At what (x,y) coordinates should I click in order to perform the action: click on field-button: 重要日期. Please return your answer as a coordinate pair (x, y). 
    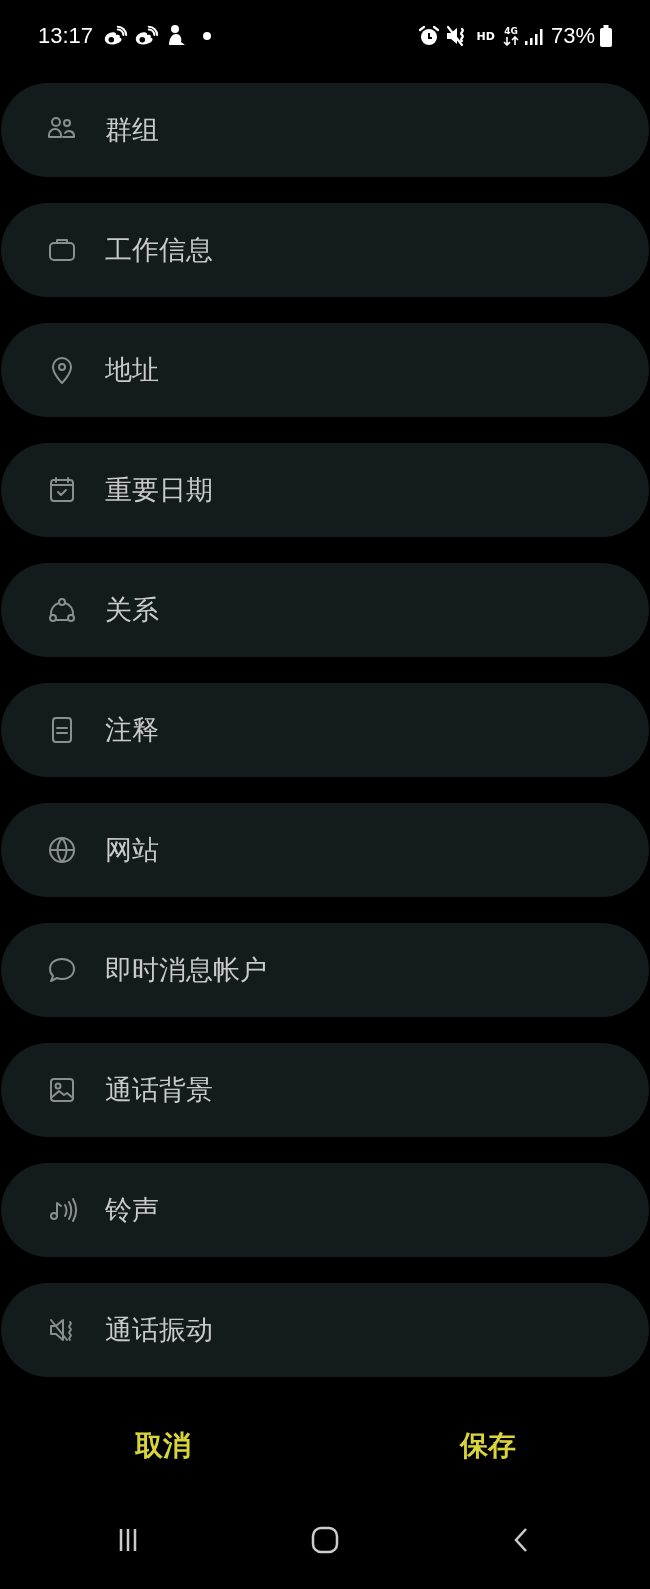
    Looking at the image, I should click on (325, 490).